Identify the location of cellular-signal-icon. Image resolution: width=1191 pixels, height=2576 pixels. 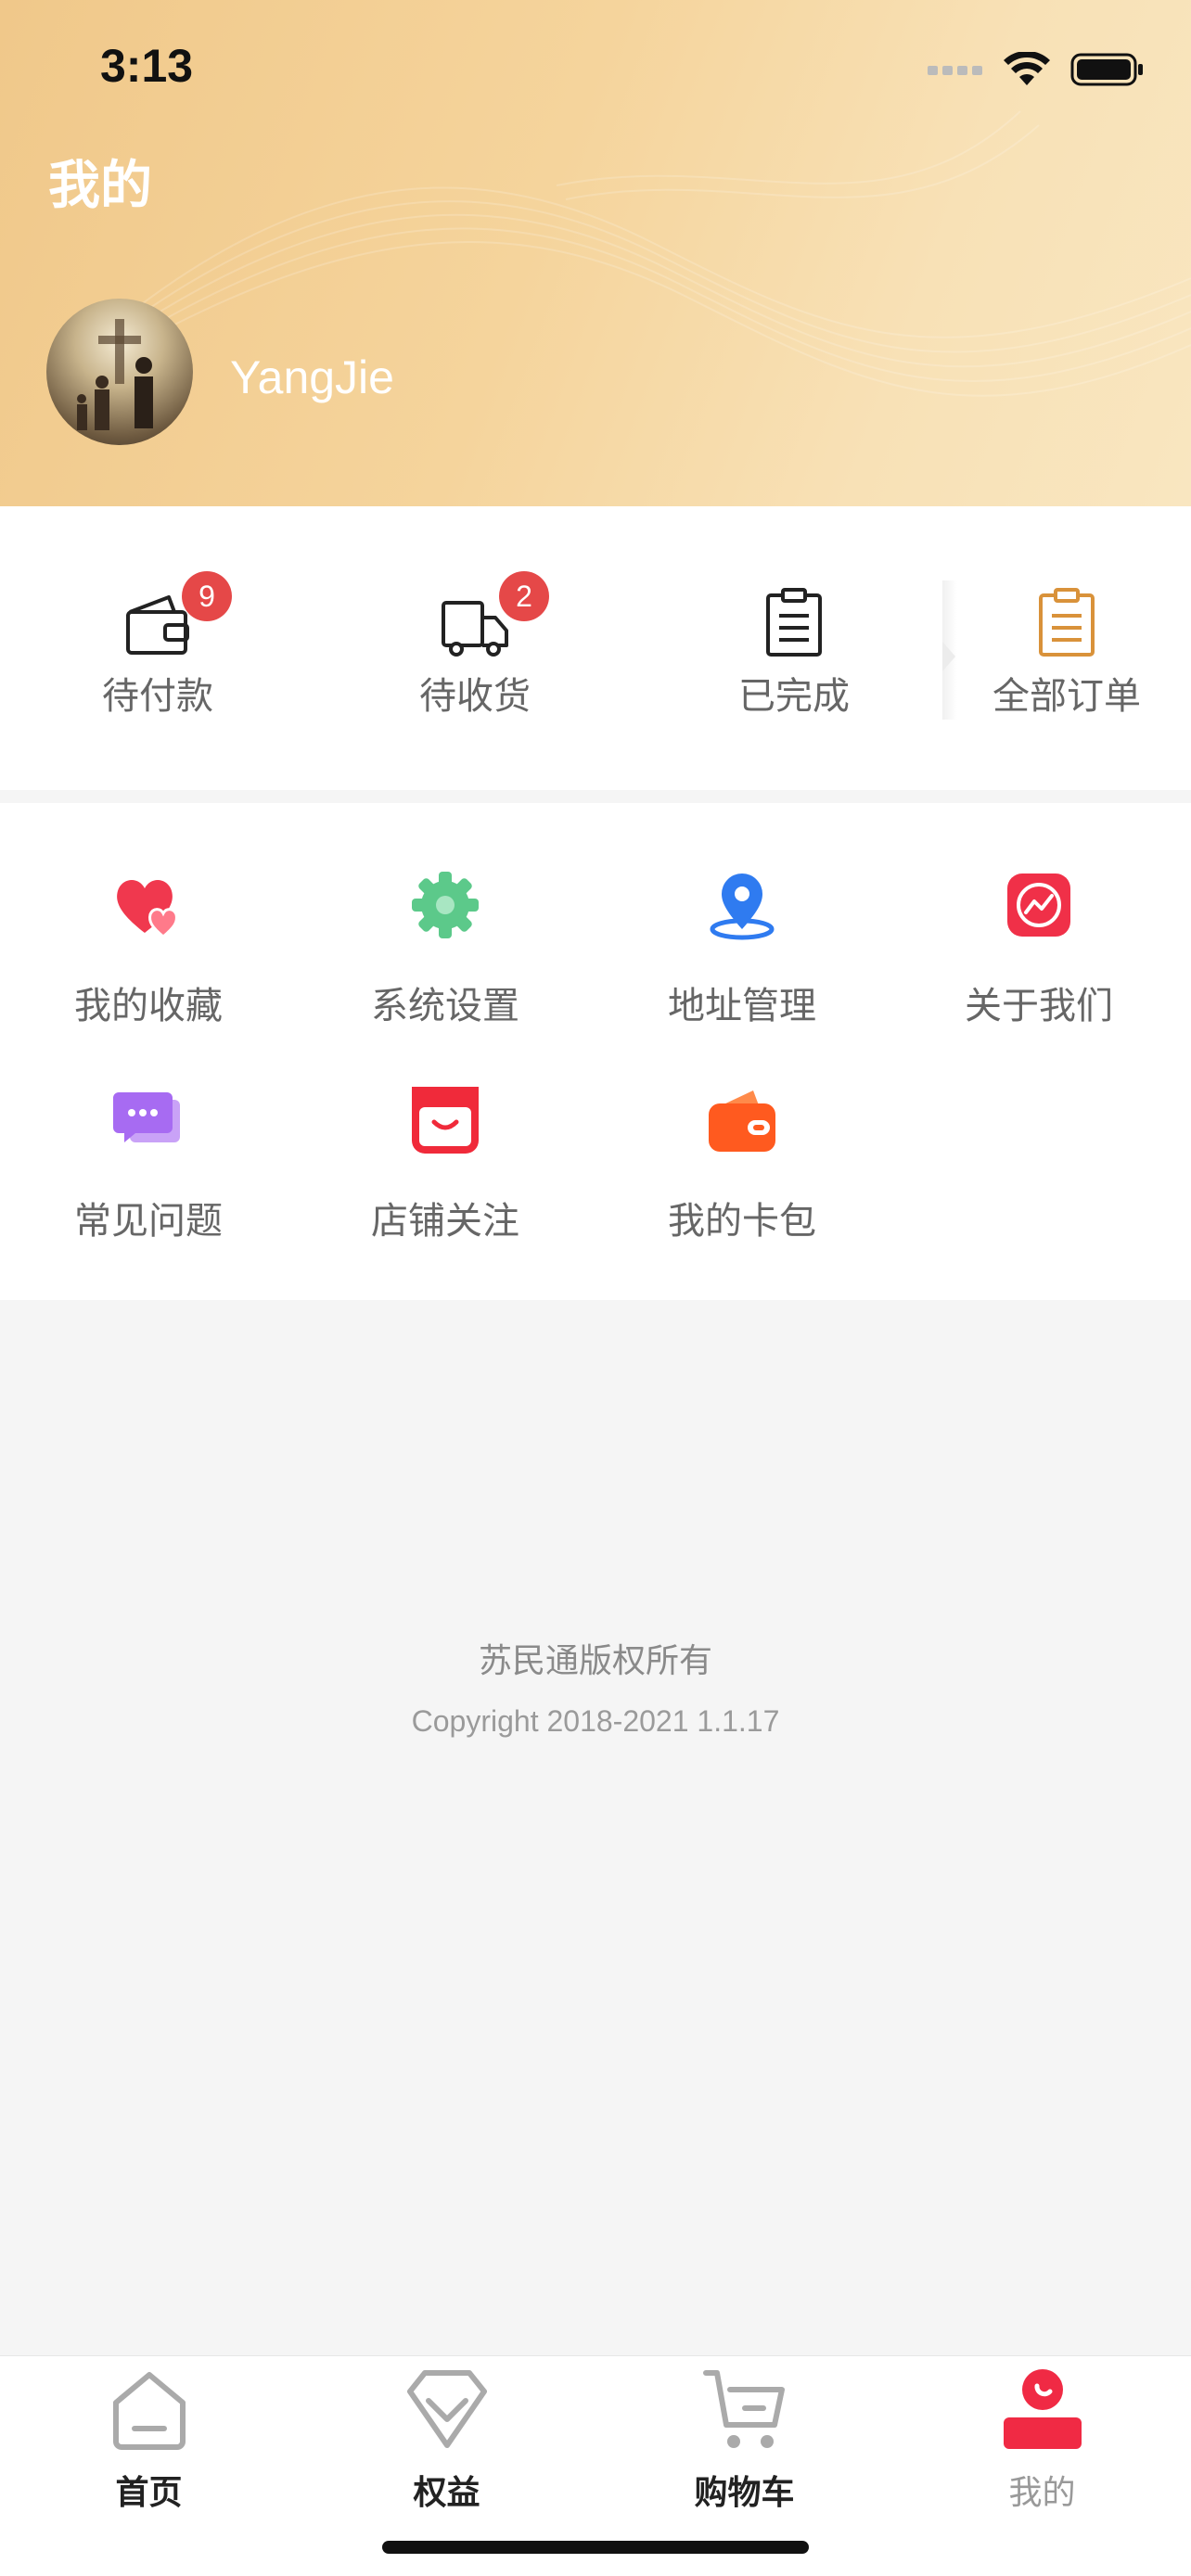
(955, 71).